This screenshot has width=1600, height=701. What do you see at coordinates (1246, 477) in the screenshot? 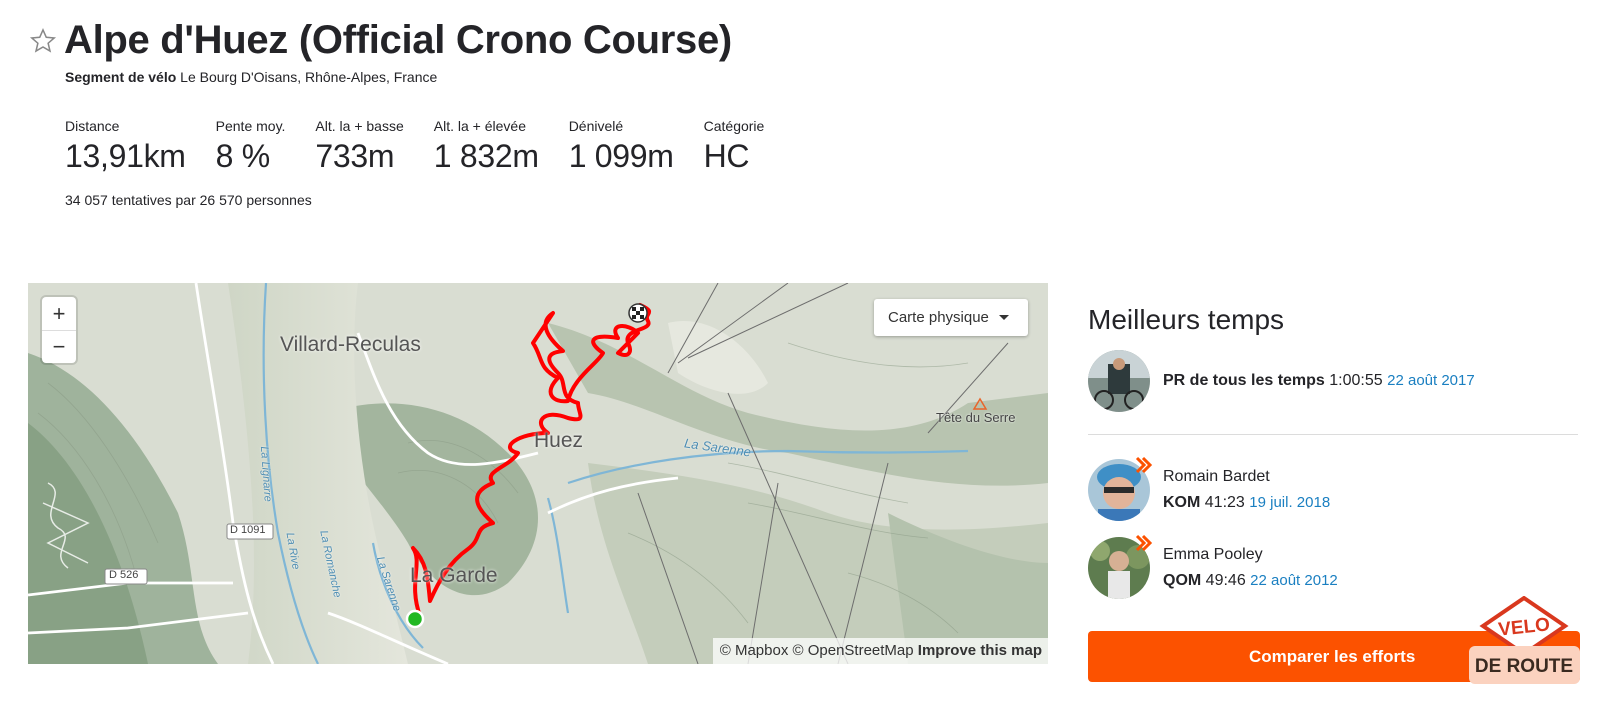
I see `kom-athlete-name: Romain Bardet` at bounding box center [1246, 477].